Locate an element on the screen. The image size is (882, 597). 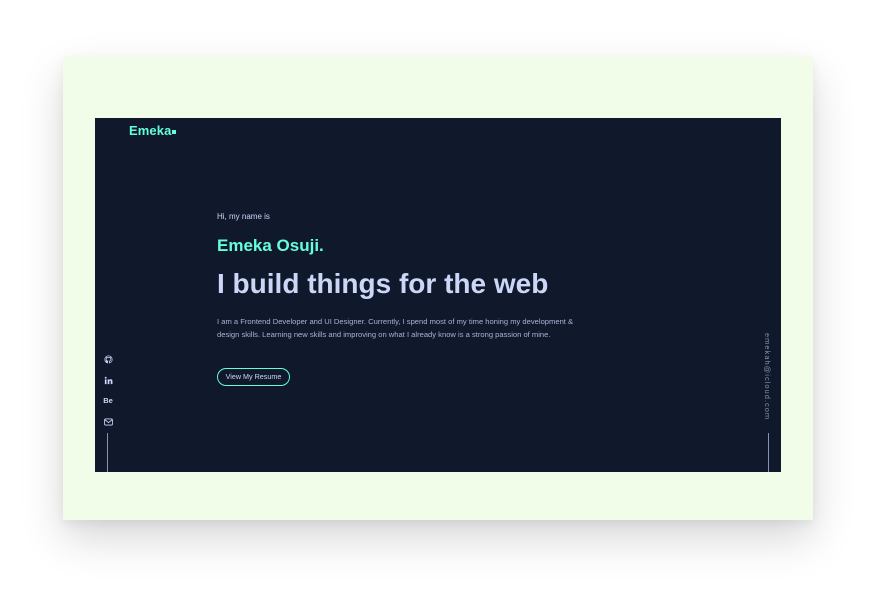
brand-name: Emeka is located at coordinates (150, 130).